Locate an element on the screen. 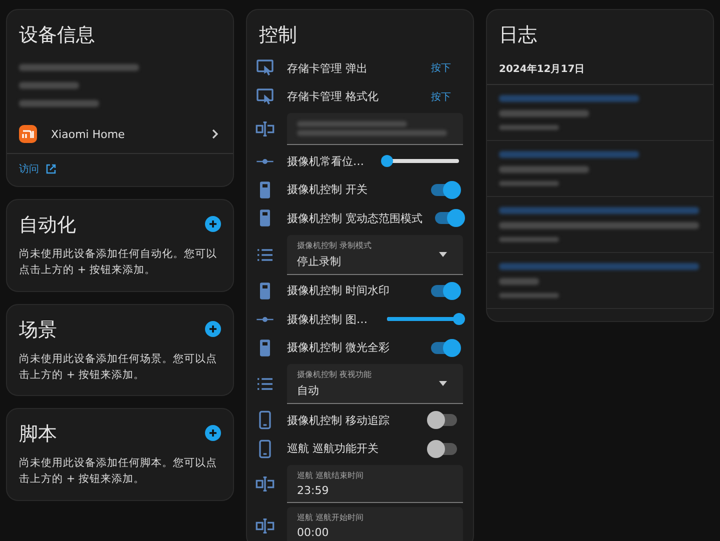  text-field is located at coordinates (375, 129).